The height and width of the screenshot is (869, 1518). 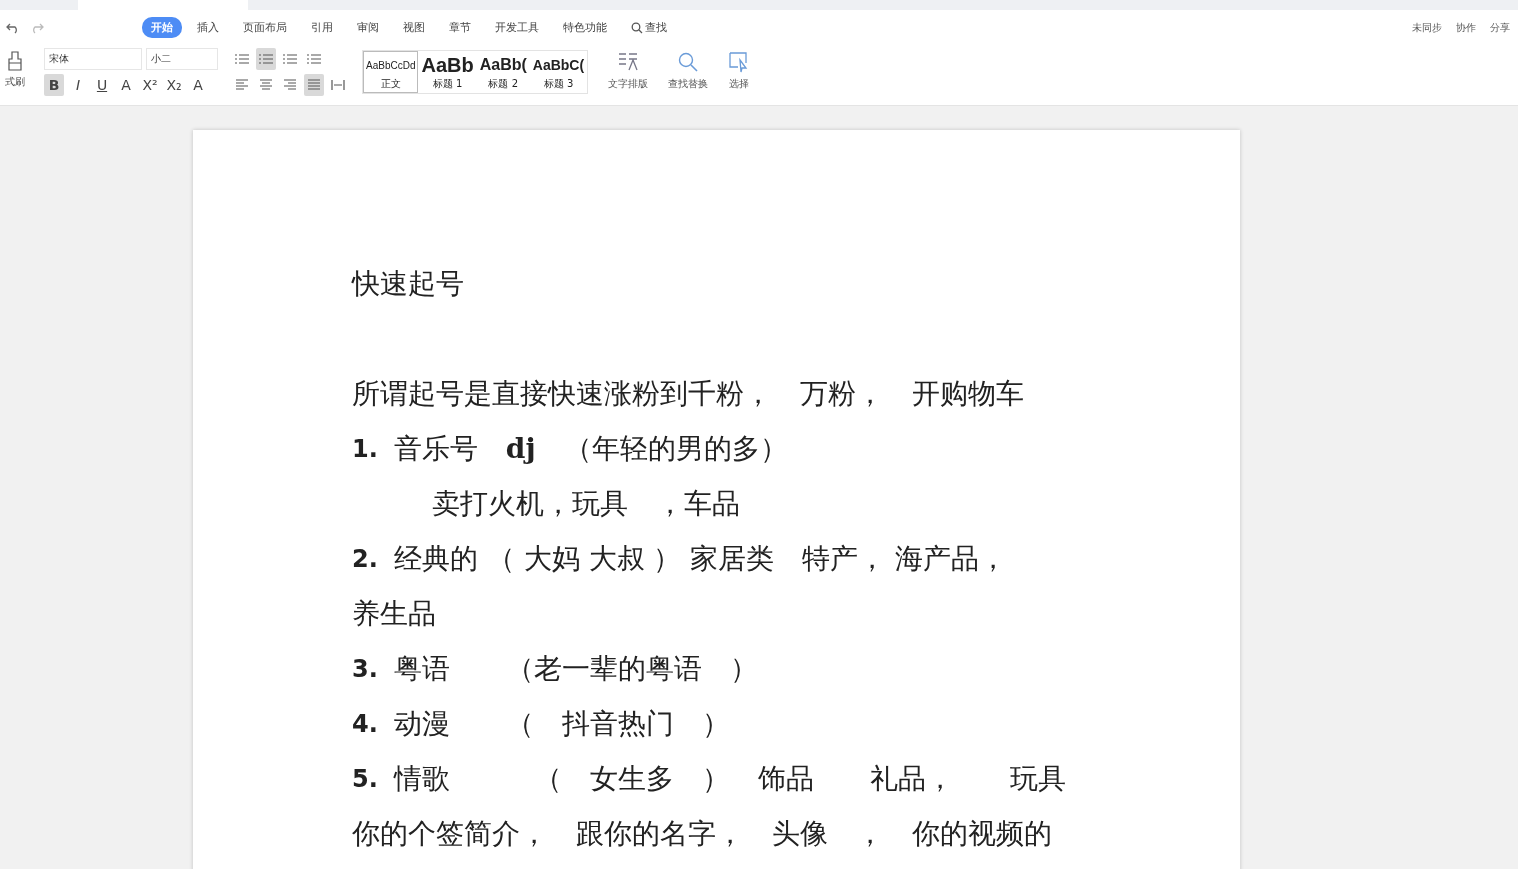 I want to click on paragraph-text: 所谓起号是直接快速涨粉到千粉， 万粉， 开购物车, so click(x=688, y=393).